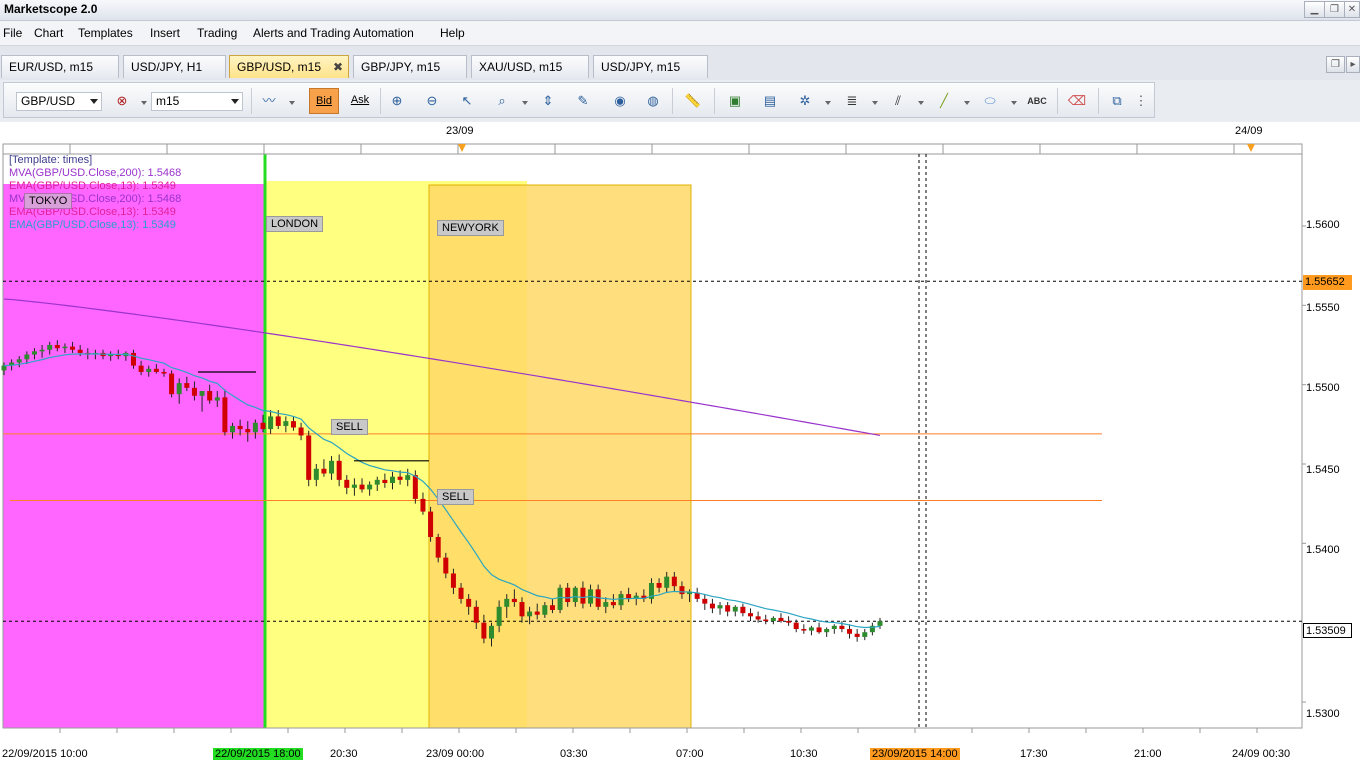 This screenshot has height=768, width=1360. I want to click on zoom-out-icon: ⊖, so click(432, 101).